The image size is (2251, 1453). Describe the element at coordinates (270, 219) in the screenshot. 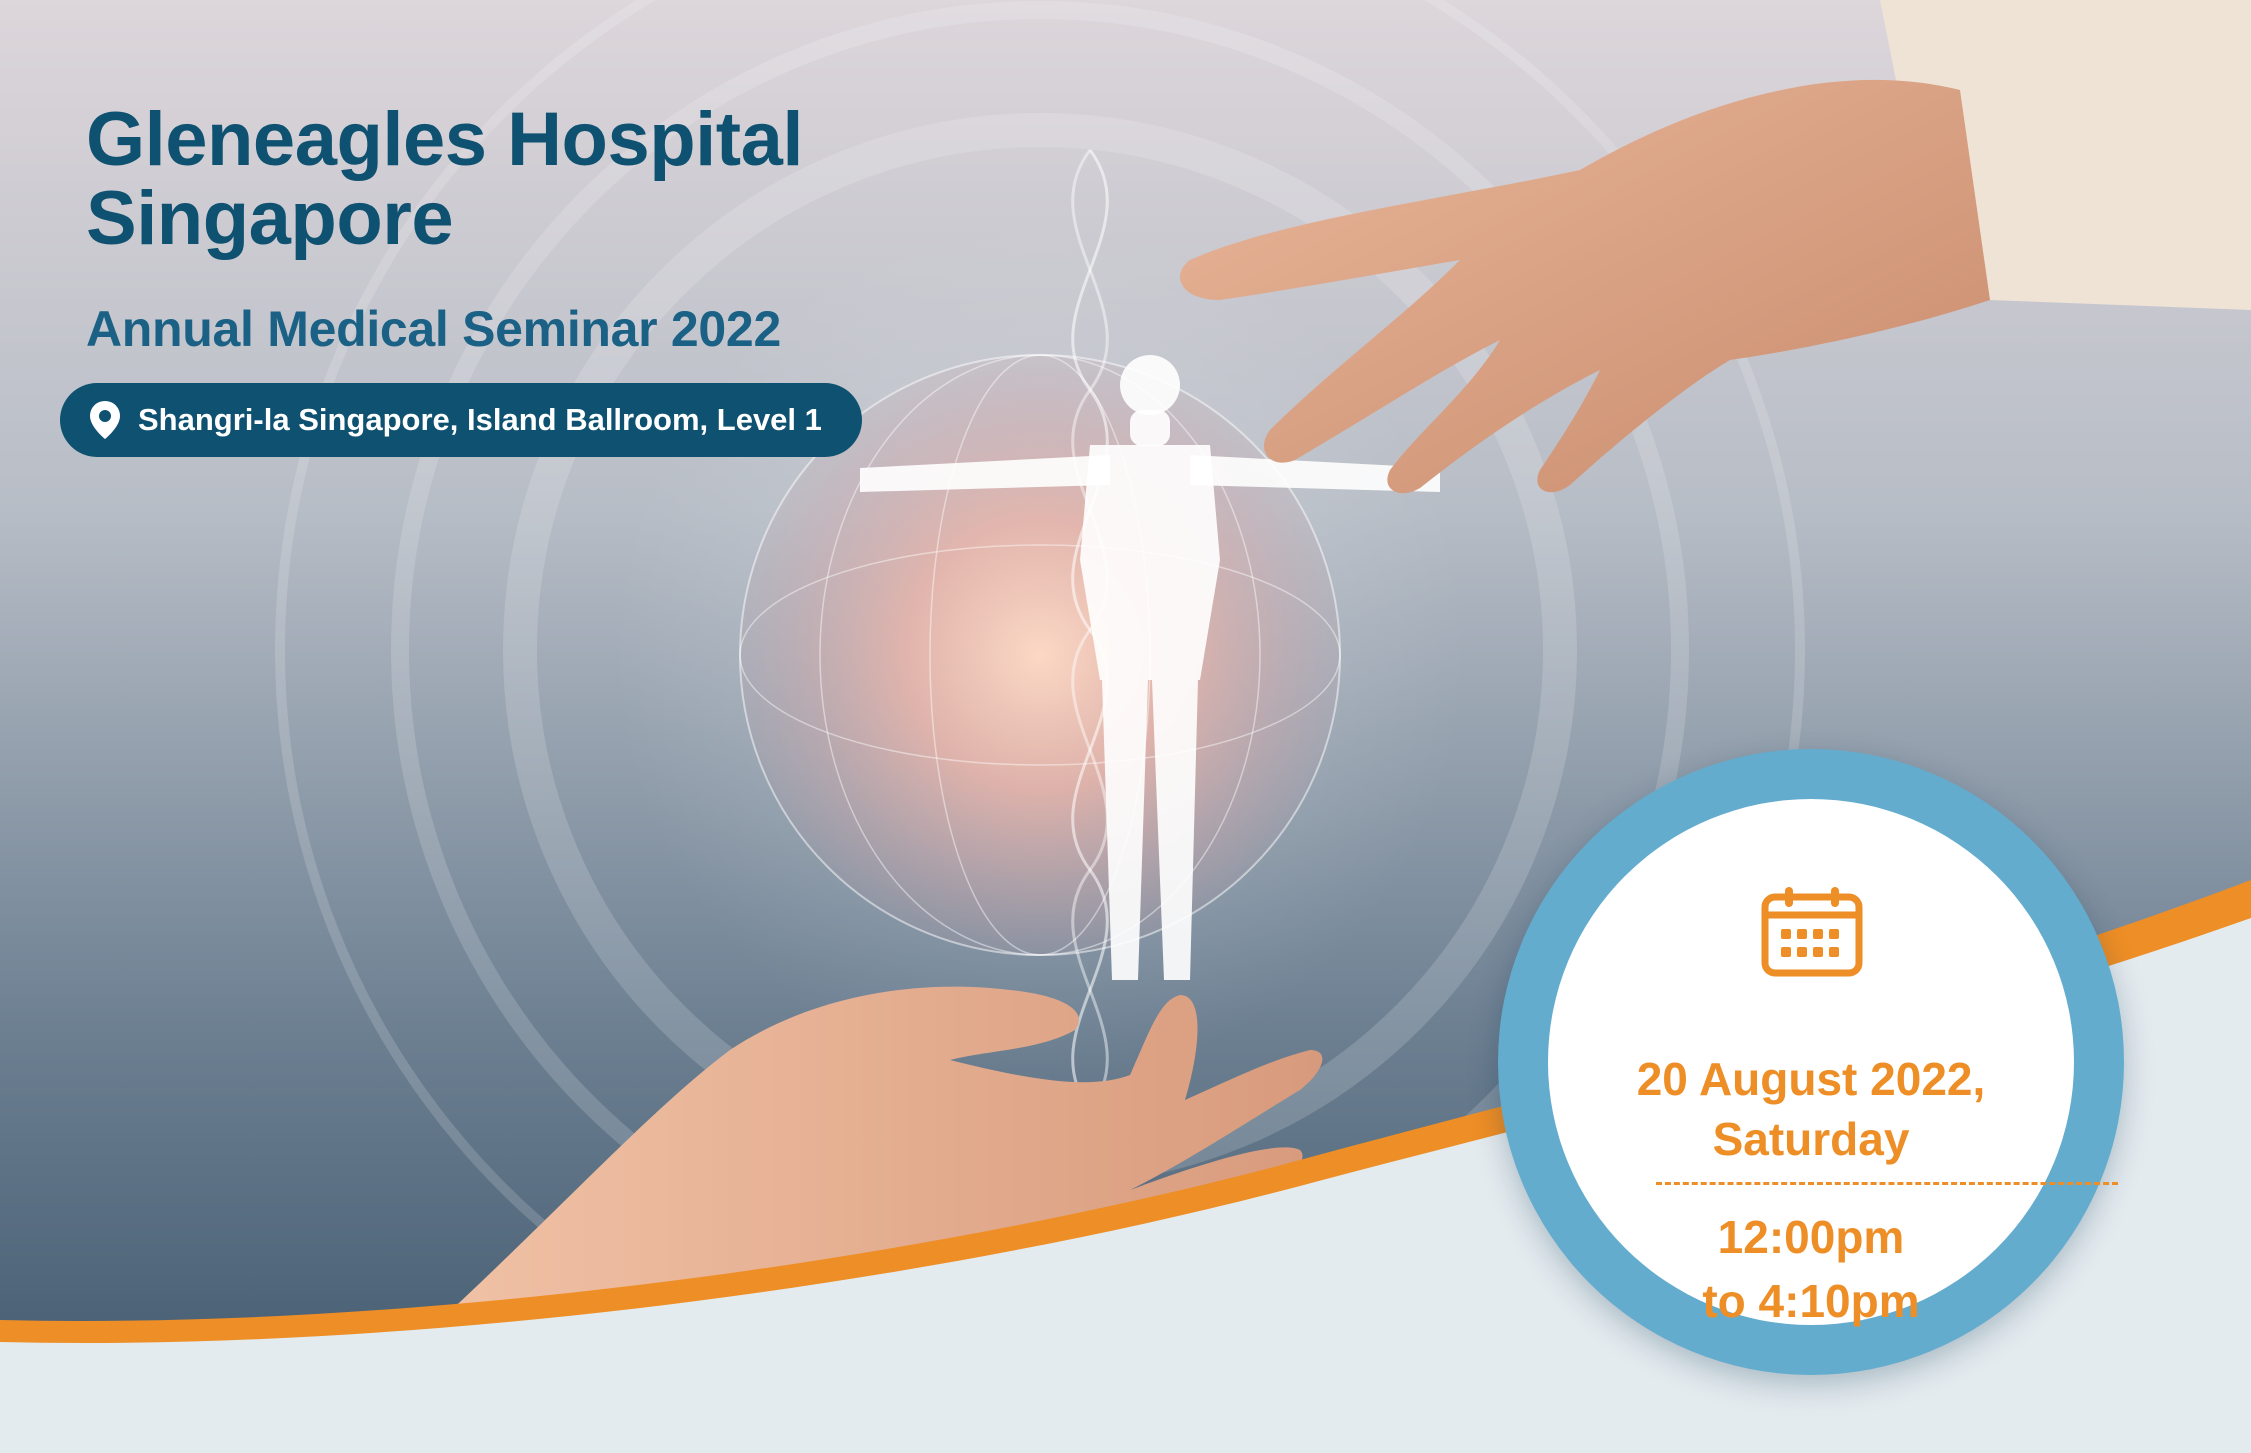

I see `title-line-2: Singapore` at that location.